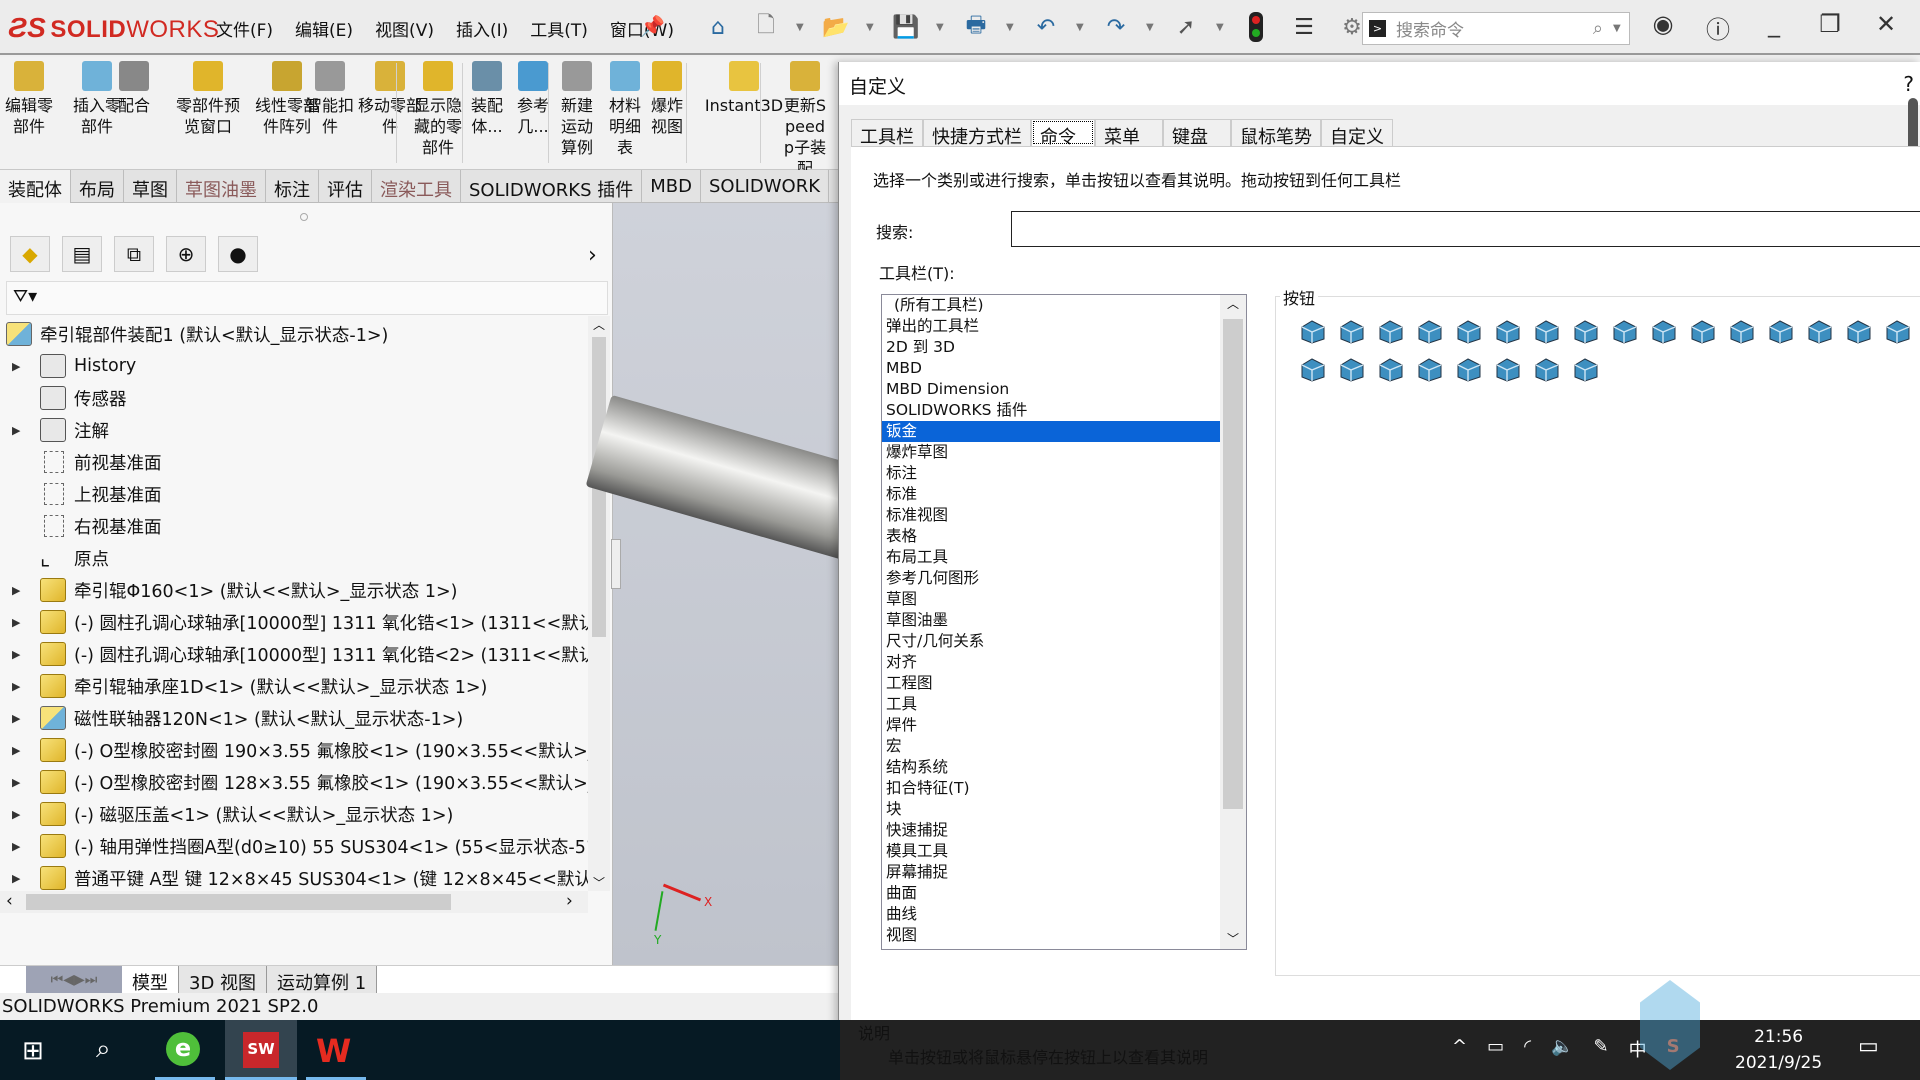 The height and width of the screenshot is (1080, 1920). Describe the element at coordinates (1868, 1046) in the screenshot. I see `notification-icon: ▭` at that location.